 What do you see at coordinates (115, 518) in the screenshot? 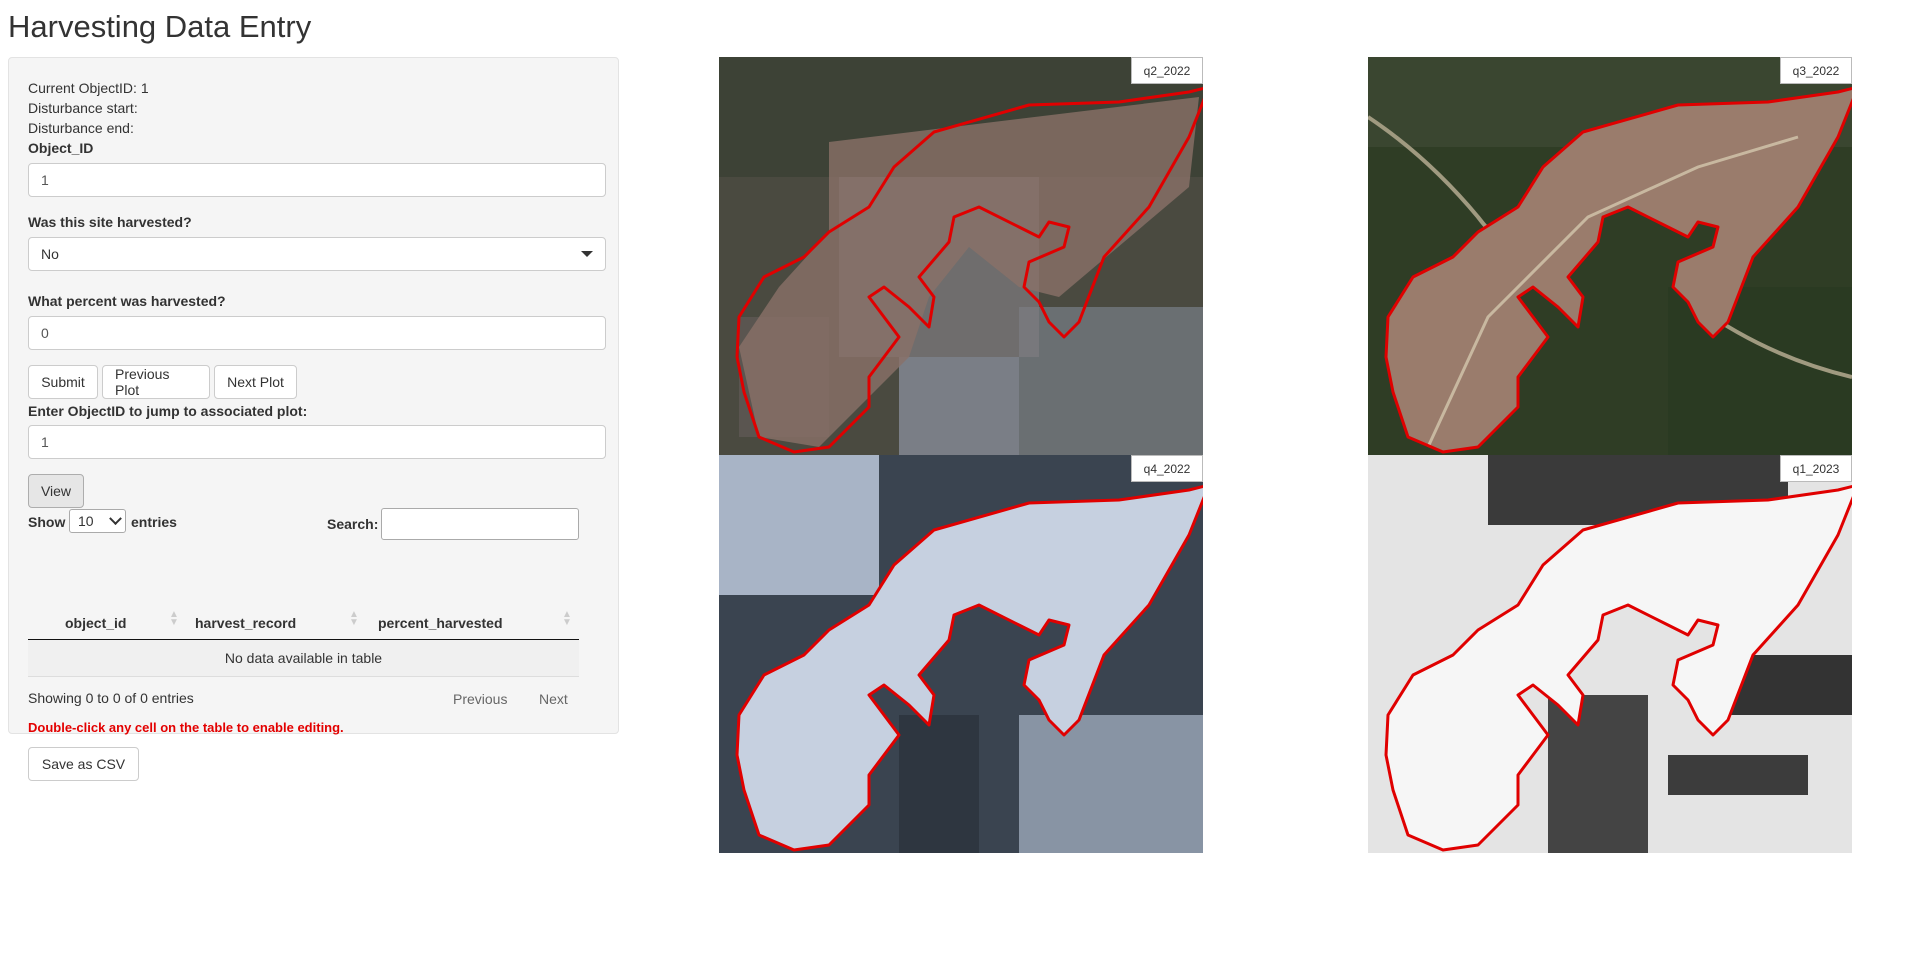
I see `chevron-down-icon` at bounding box center [115, 518].